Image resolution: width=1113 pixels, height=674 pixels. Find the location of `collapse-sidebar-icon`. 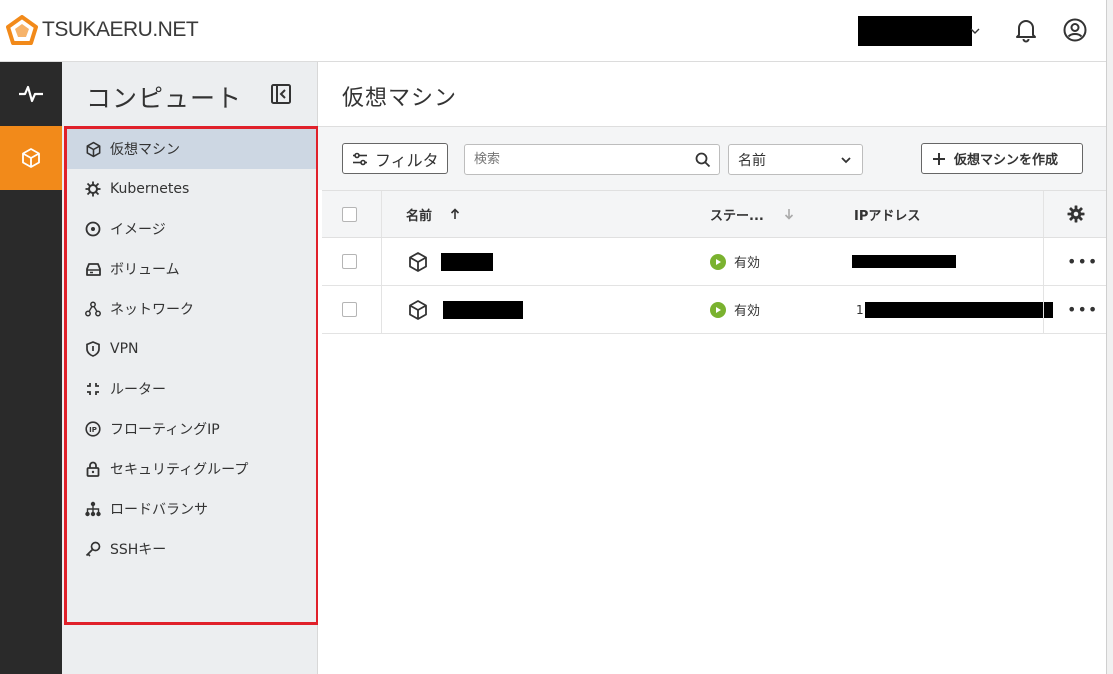

collapse-sidebar-icon is located at coordinates (281, 94).